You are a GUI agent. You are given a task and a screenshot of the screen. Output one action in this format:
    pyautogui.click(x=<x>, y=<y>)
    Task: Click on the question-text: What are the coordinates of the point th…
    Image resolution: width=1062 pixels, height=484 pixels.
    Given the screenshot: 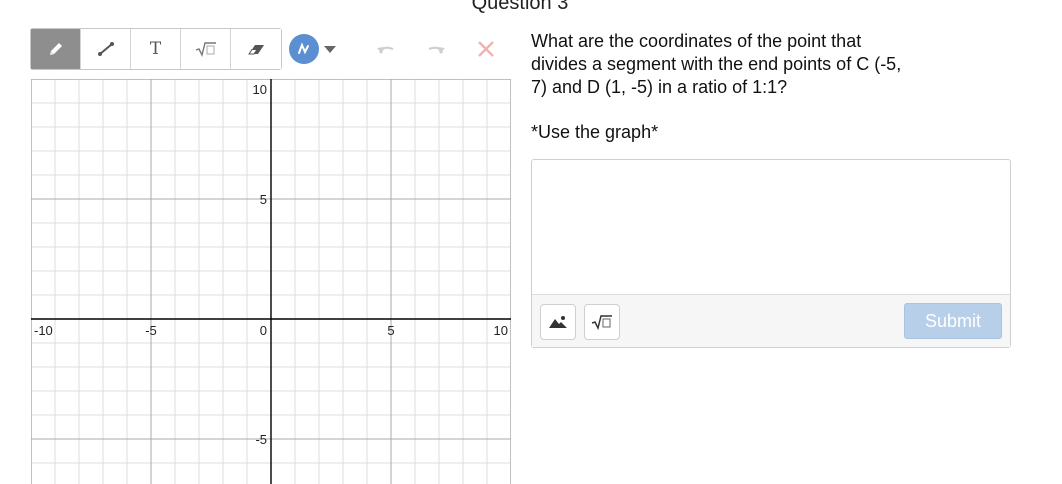 What is the action you would take?
    pyautogui.click(x=716, y=64)
    